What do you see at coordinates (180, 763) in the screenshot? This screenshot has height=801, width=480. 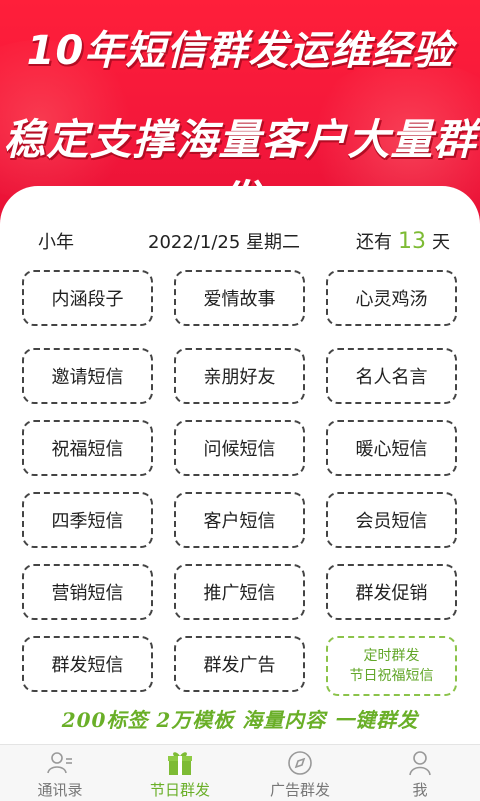 I see `gift-icon` at bounding box center [180, 763].